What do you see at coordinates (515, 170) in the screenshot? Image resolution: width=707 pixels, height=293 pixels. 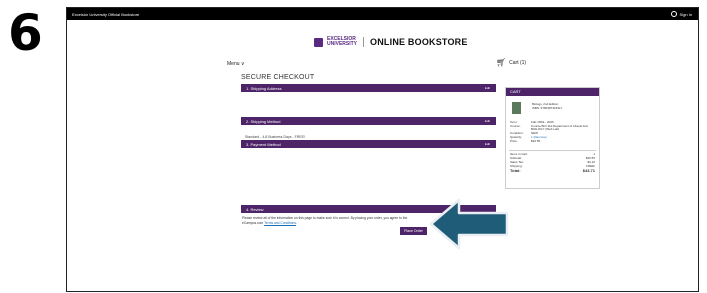 I see `grand-total-key: Total:` at bounding box center [515, 170].